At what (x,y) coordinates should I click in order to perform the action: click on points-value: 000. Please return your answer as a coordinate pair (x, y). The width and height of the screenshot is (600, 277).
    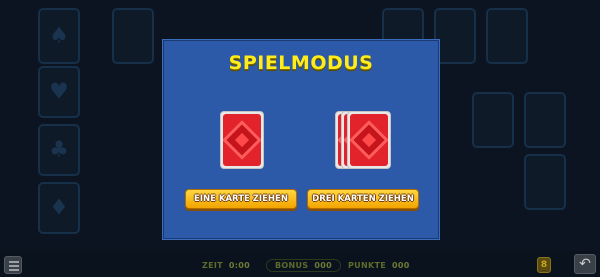
    Looking at the image, I should click on (400, 265).